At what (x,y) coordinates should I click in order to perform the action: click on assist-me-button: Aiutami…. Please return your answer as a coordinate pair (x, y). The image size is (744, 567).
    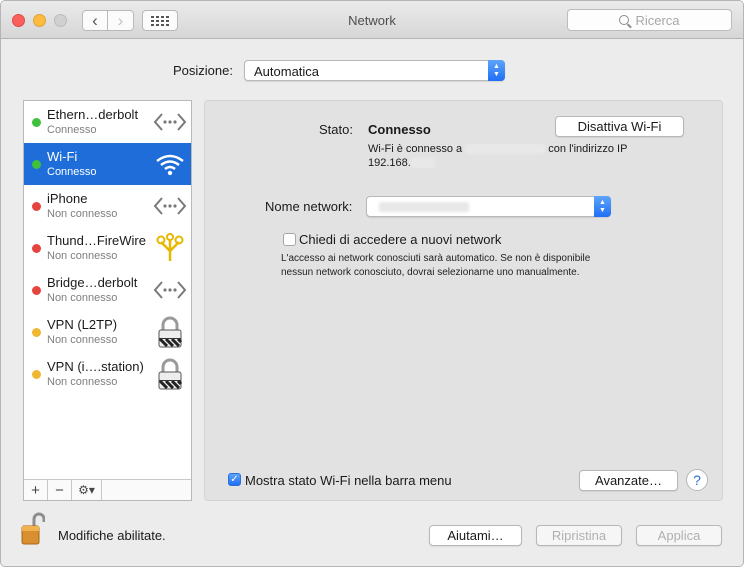
    Looking at the image, I should click on (475, 535).